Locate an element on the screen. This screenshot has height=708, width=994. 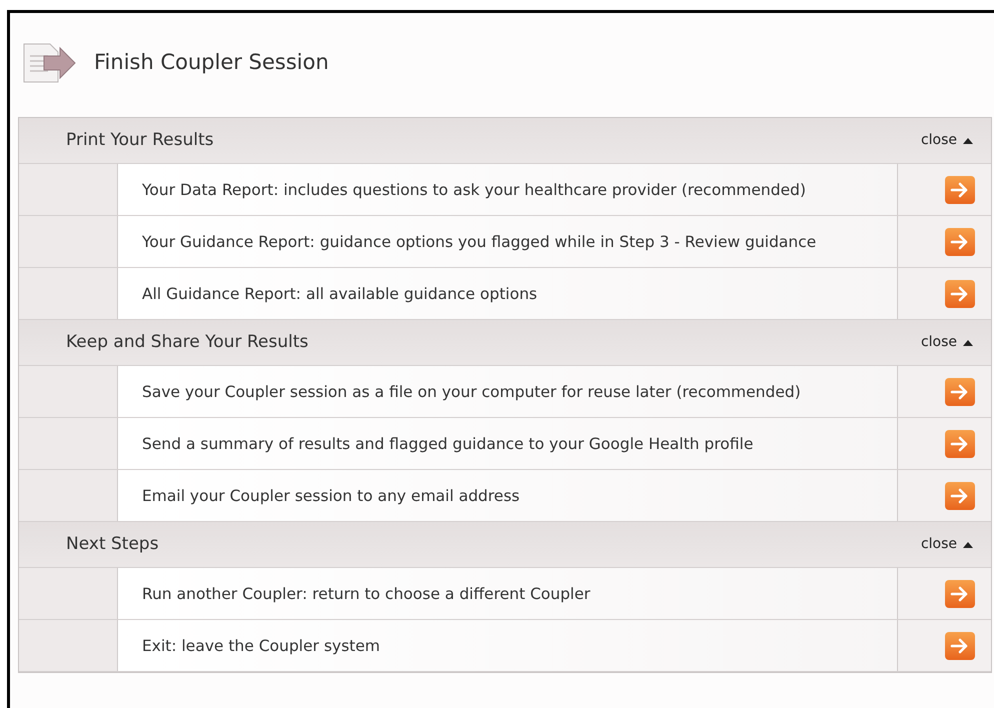
option-label: Run another Coupler: return to choose a different Coupler is located at coordinates (366, 594).